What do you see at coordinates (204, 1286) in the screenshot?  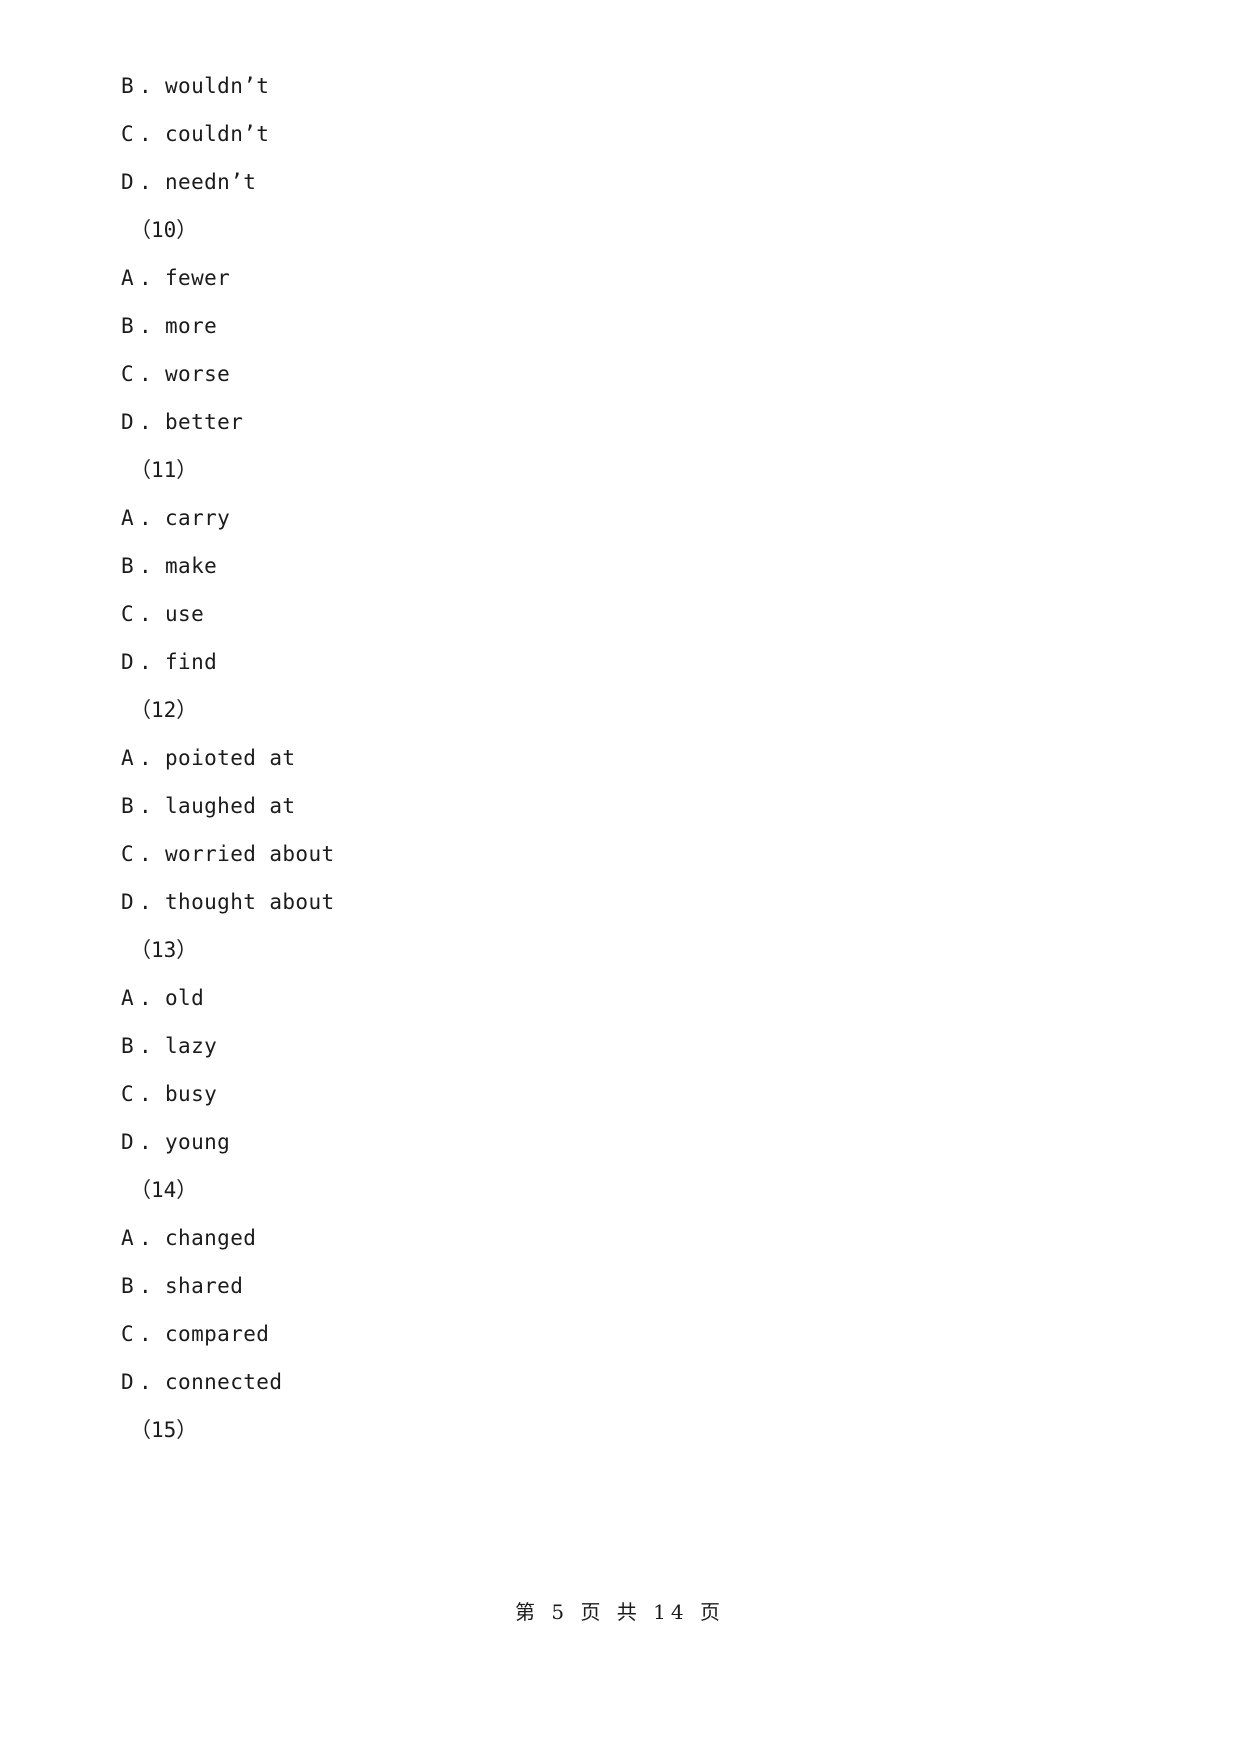 I see `option-text: shared` at bounding box center [204, 1286].